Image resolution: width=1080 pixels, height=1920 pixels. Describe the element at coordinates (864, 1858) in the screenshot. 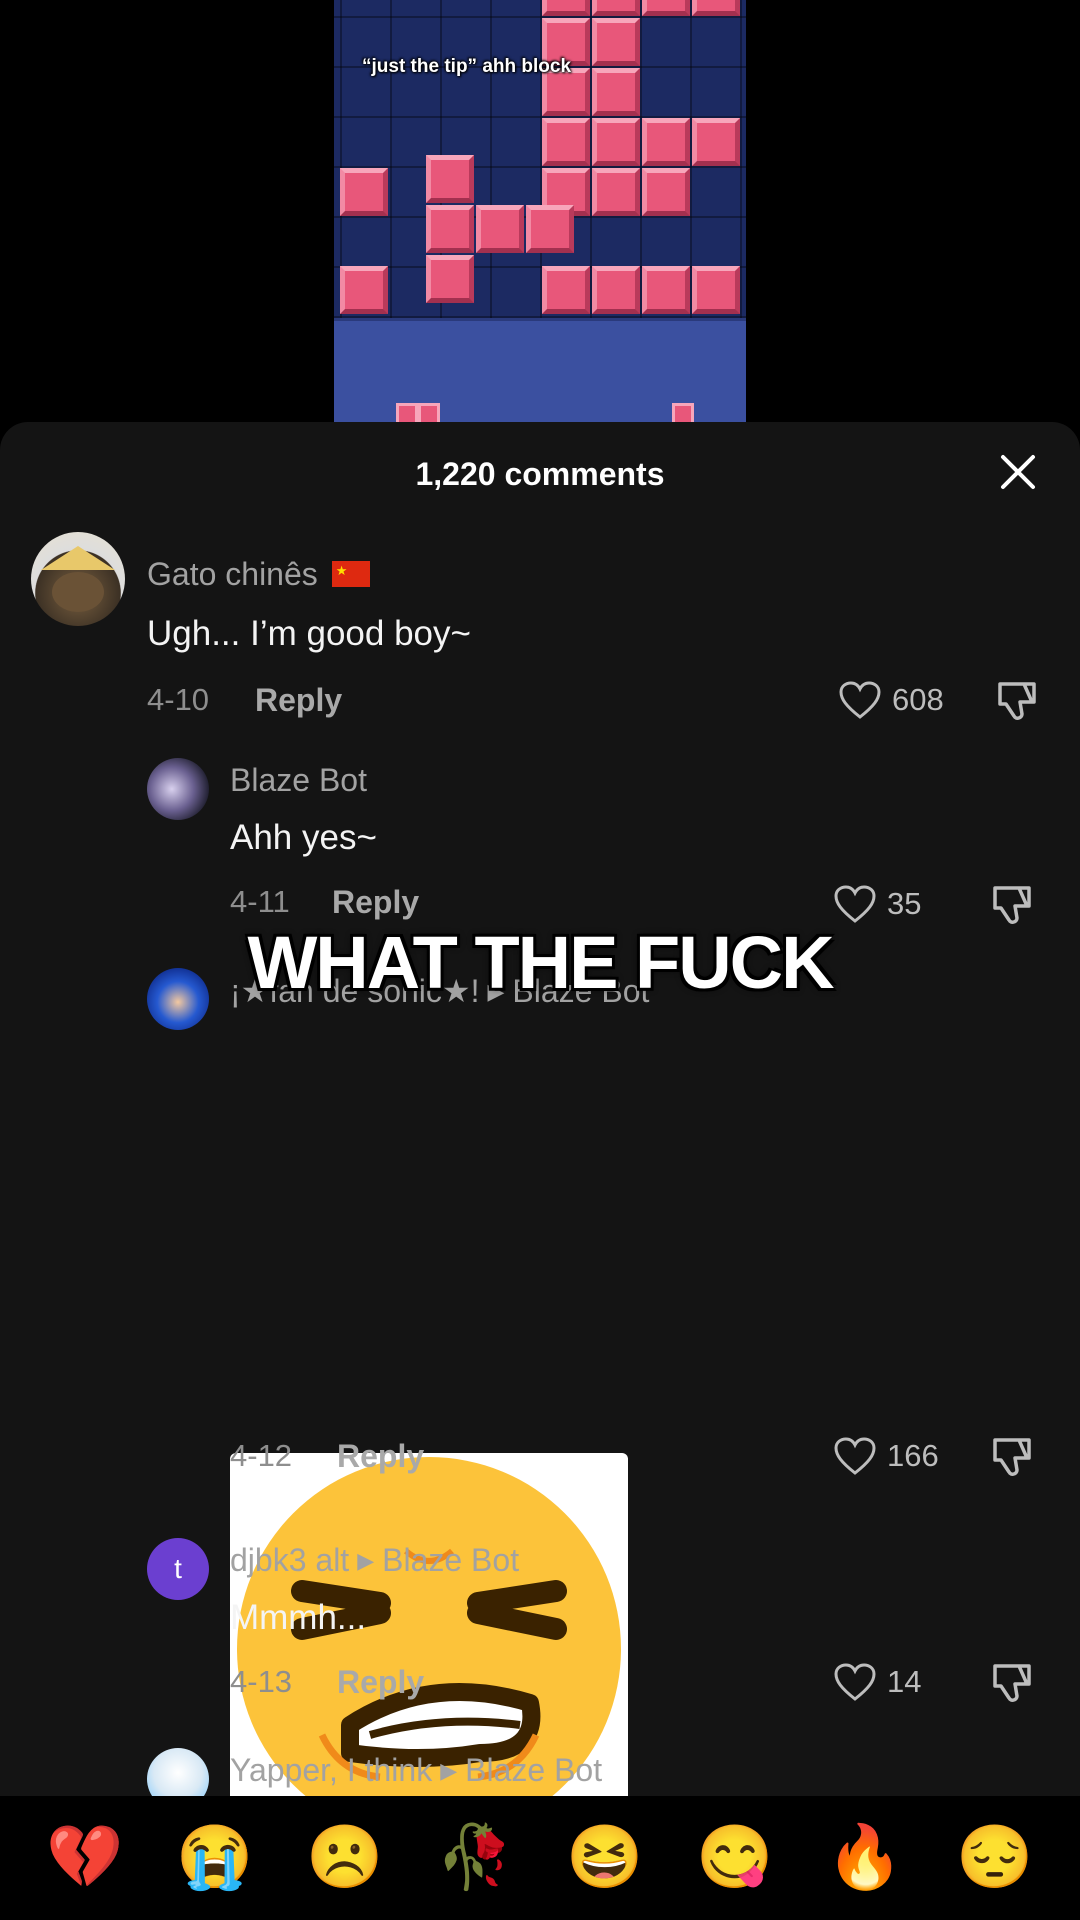

I see `fire-emoji: 🔥` at that location.